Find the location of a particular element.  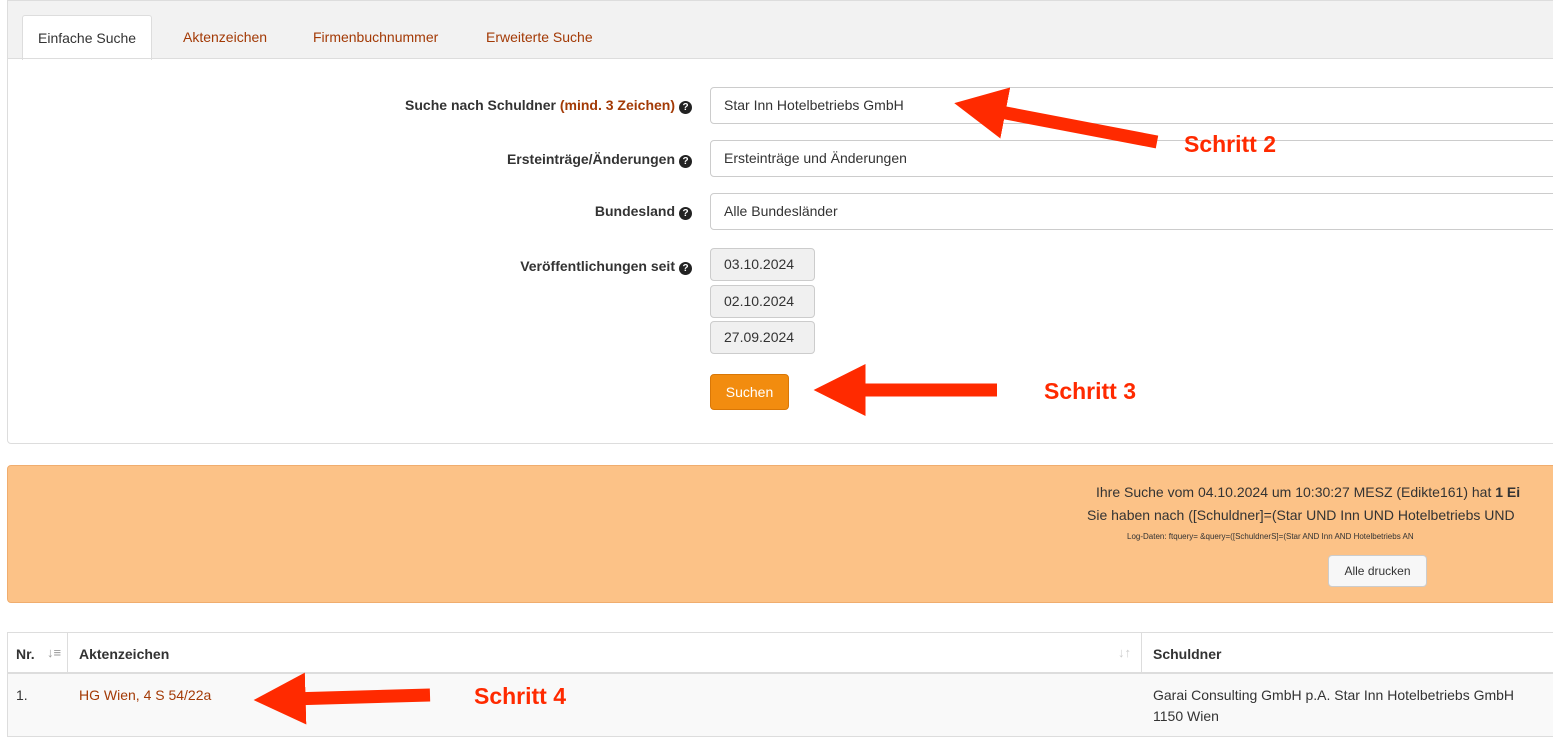

annotation-schritt-4: Schritt 4 is located at coordinates (520, 696).